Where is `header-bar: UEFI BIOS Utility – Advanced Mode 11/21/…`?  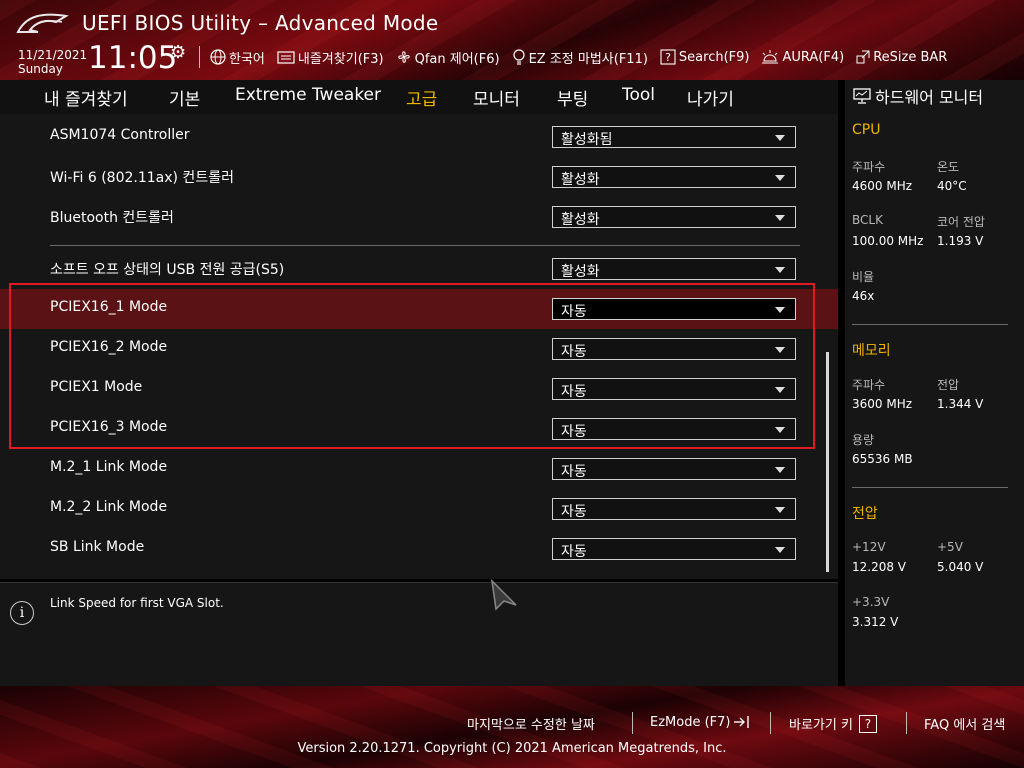 header-bar: UEFI BIOS Utility – Advanced Mode 11/21/… is located at coordinates (512, 40).